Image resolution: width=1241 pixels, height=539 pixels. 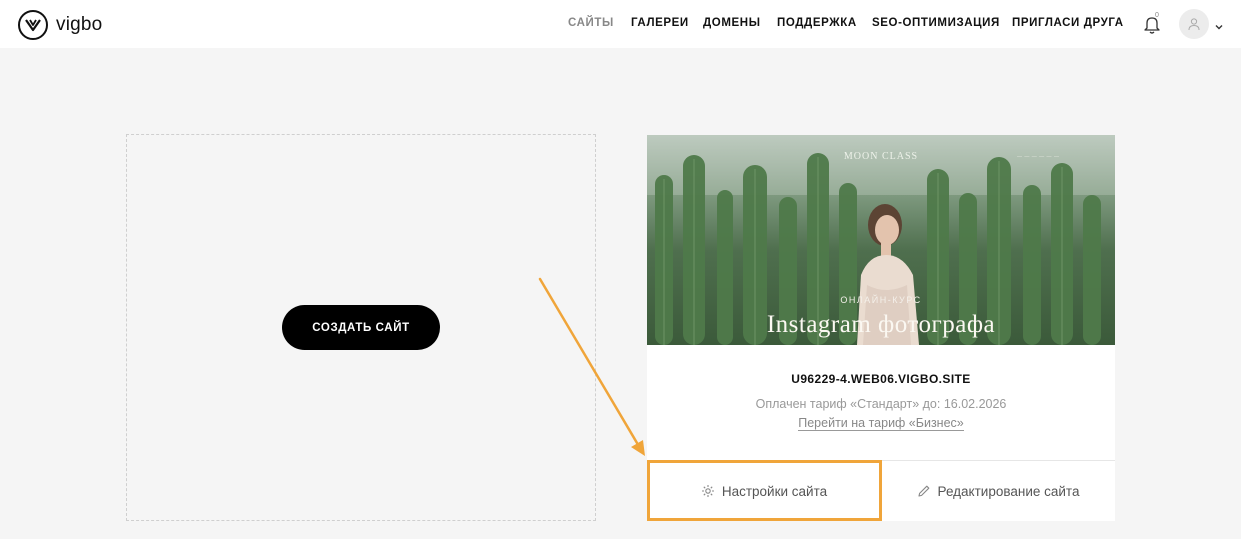 What do you see at coordinates (881, 404) in the screenshot?
I see `tariff-status: Оплачен тариф «Стандарт» до: 16.02.2026` at bounding box center [881, 404].